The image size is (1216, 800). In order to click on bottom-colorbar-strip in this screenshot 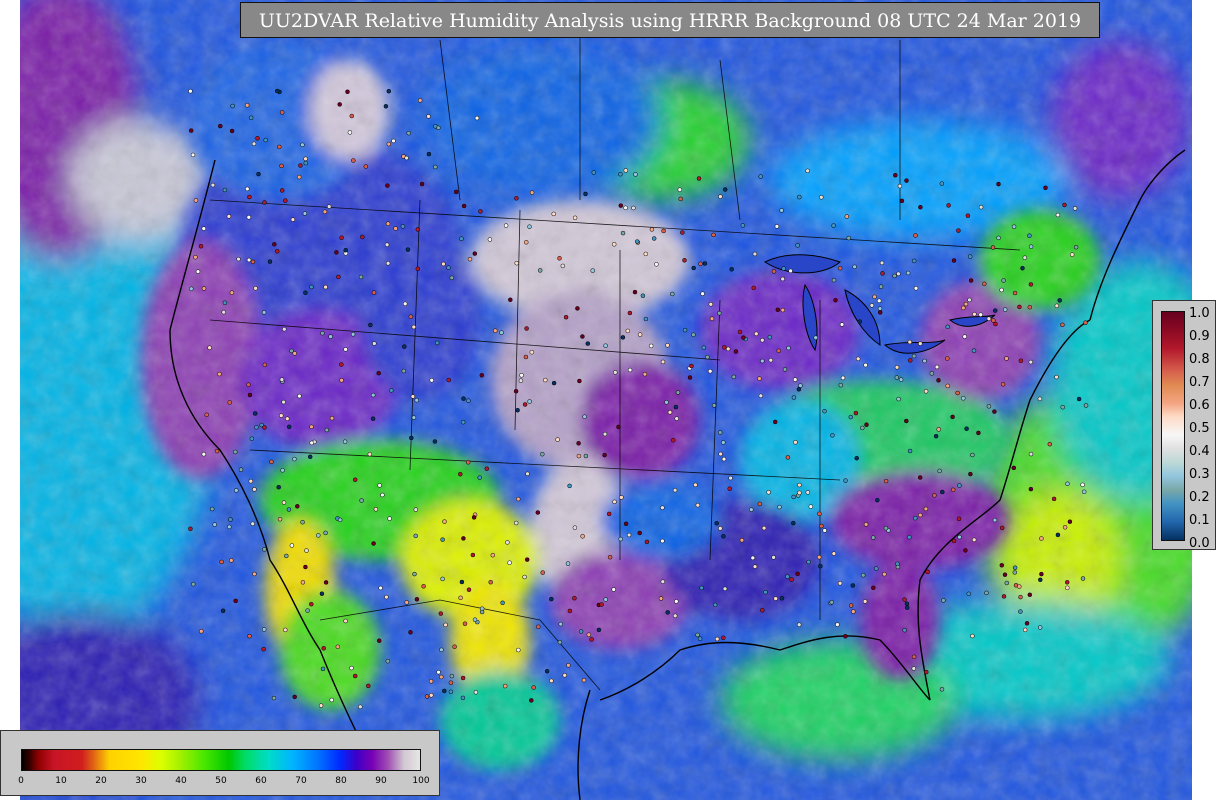, I will do `click(221, 760)`.